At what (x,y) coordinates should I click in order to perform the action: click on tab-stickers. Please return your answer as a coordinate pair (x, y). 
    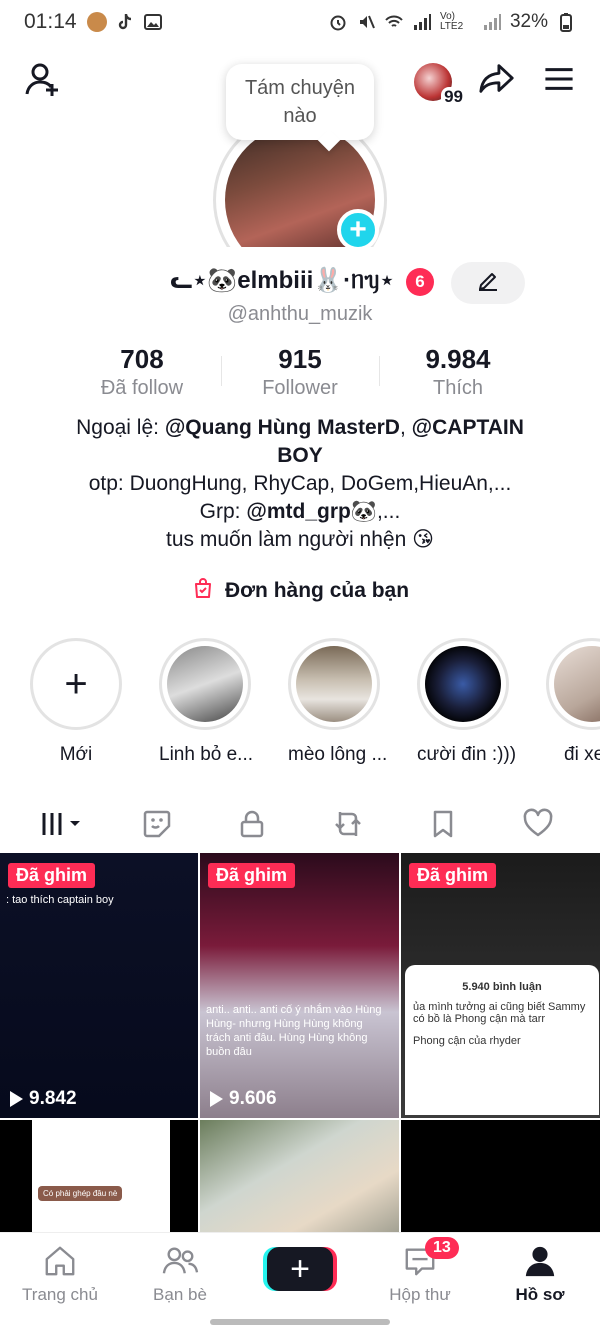
    Looking at the image, I should click on (157, 826).